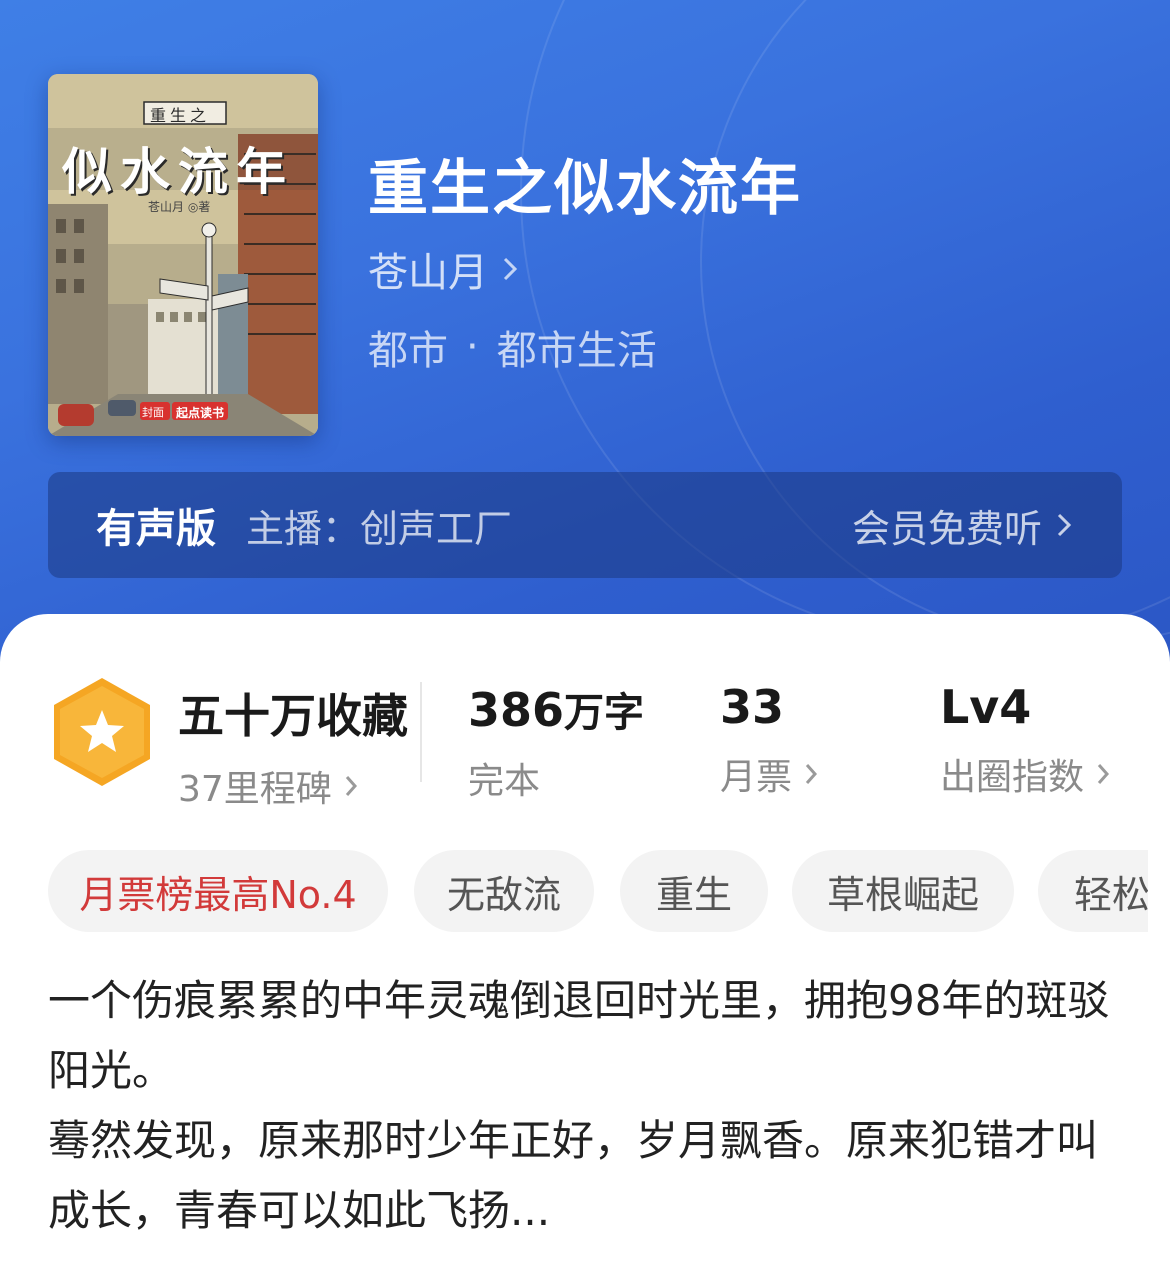  I want to click on cover-illustration, so click(183, 255).